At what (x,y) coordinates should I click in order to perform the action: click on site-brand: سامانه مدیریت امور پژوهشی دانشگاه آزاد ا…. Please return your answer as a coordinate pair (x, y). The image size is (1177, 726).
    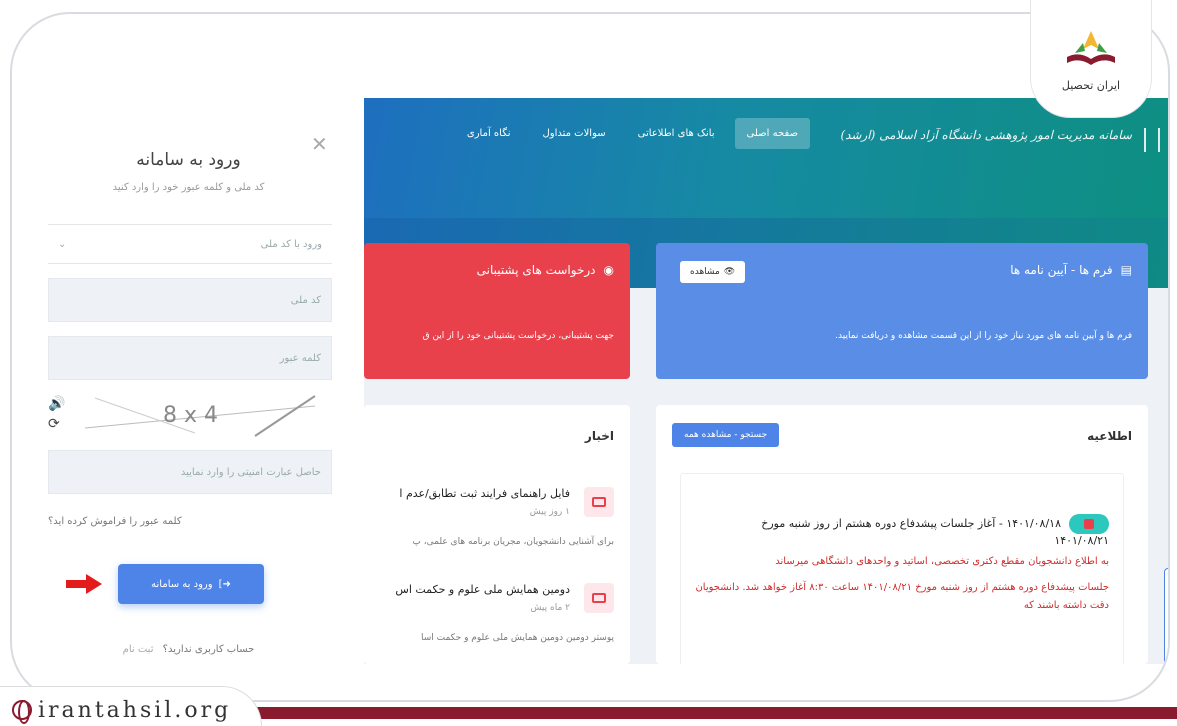
    Looking at the image, I should click on (986, 135).